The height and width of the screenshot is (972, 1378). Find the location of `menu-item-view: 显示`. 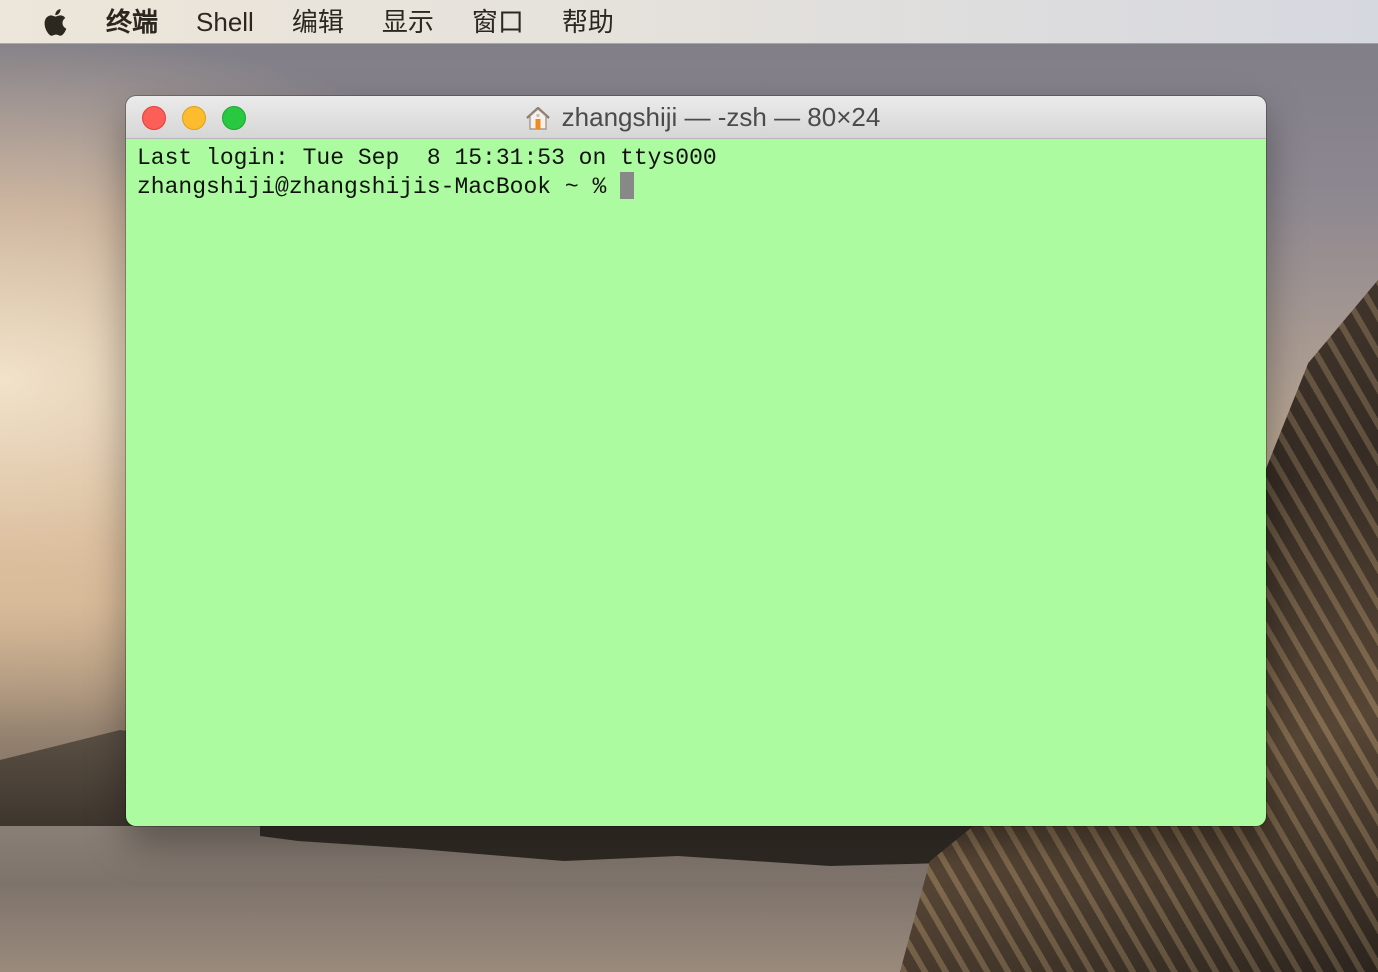

menu-item-view: 显示 is located at coordinates (408, 22).